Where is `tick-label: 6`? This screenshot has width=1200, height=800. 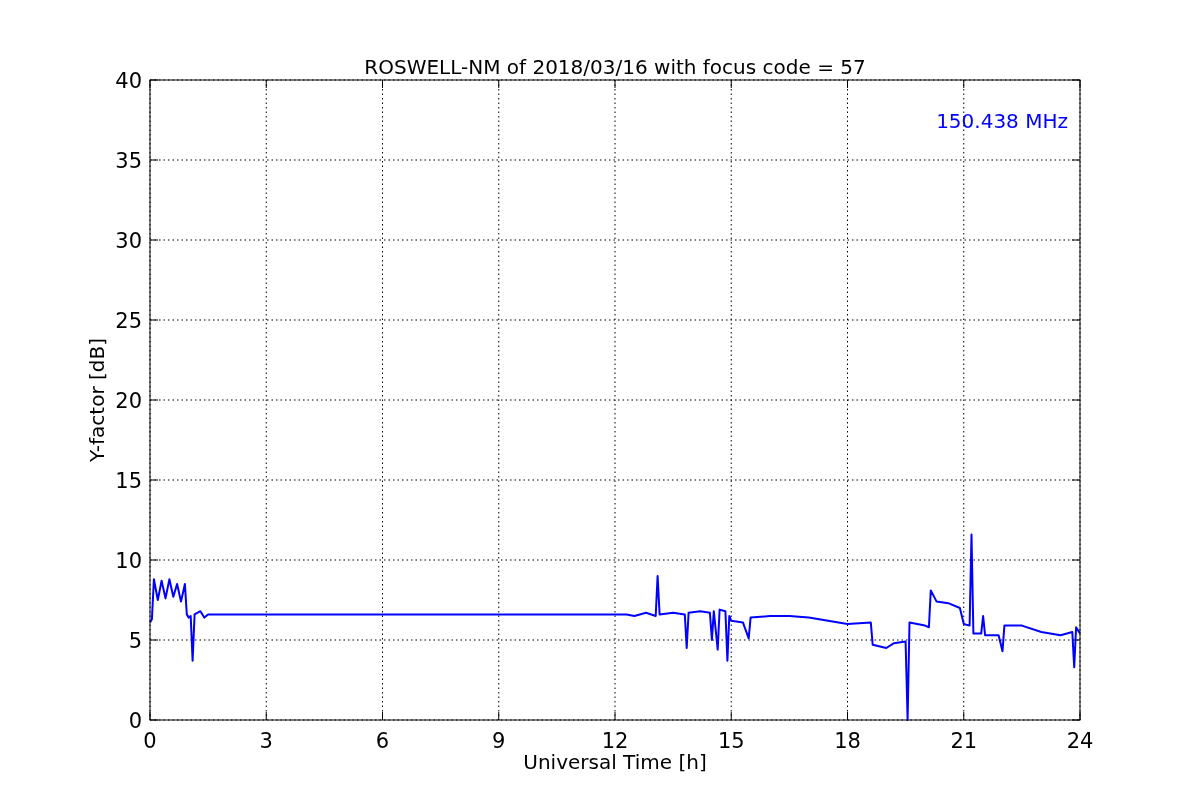
tick-label: 6 is located at coordinates (382, 741).